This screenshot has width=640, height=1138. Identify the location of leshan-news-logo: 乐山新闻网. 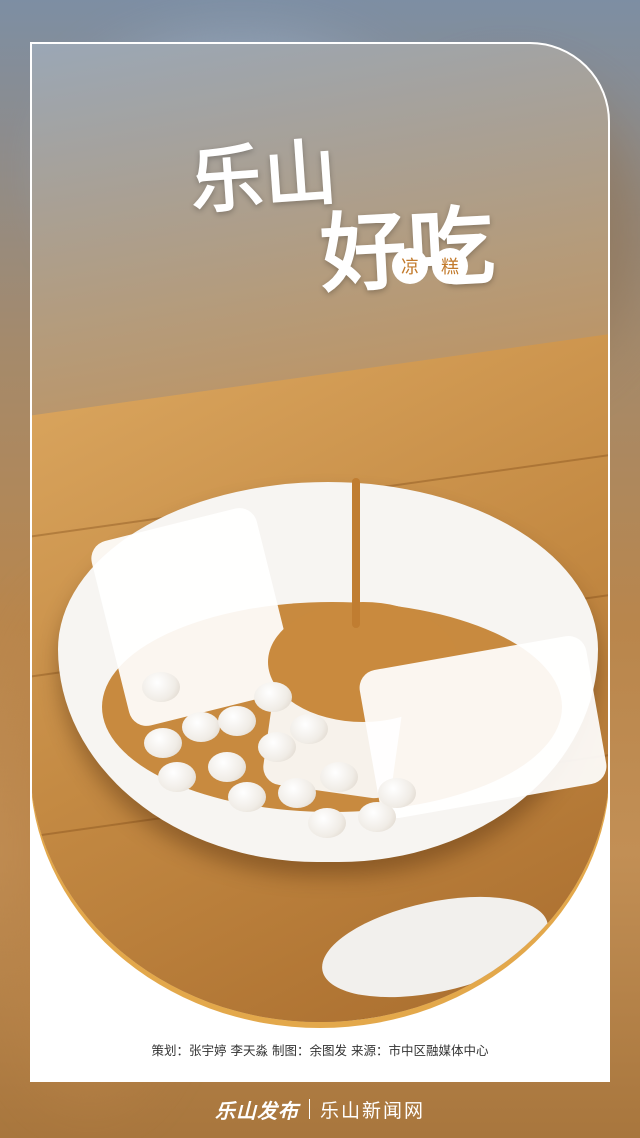
(372, 1110).